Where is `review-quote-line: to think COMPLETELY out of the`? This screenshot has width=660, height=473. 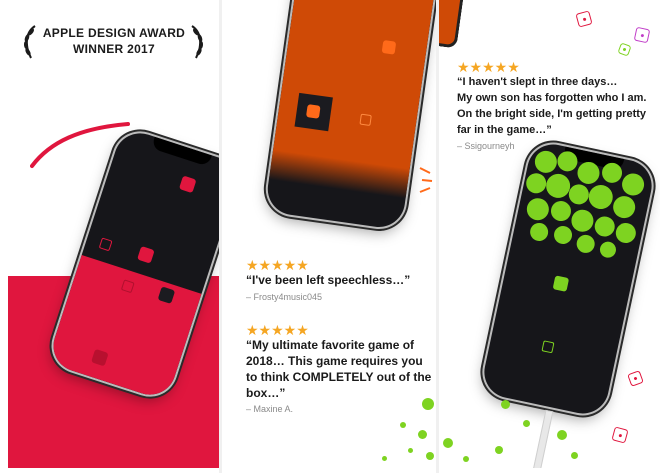
review-quote-line: to think COMPLETELY out of the is located at coordinates (339, 377).